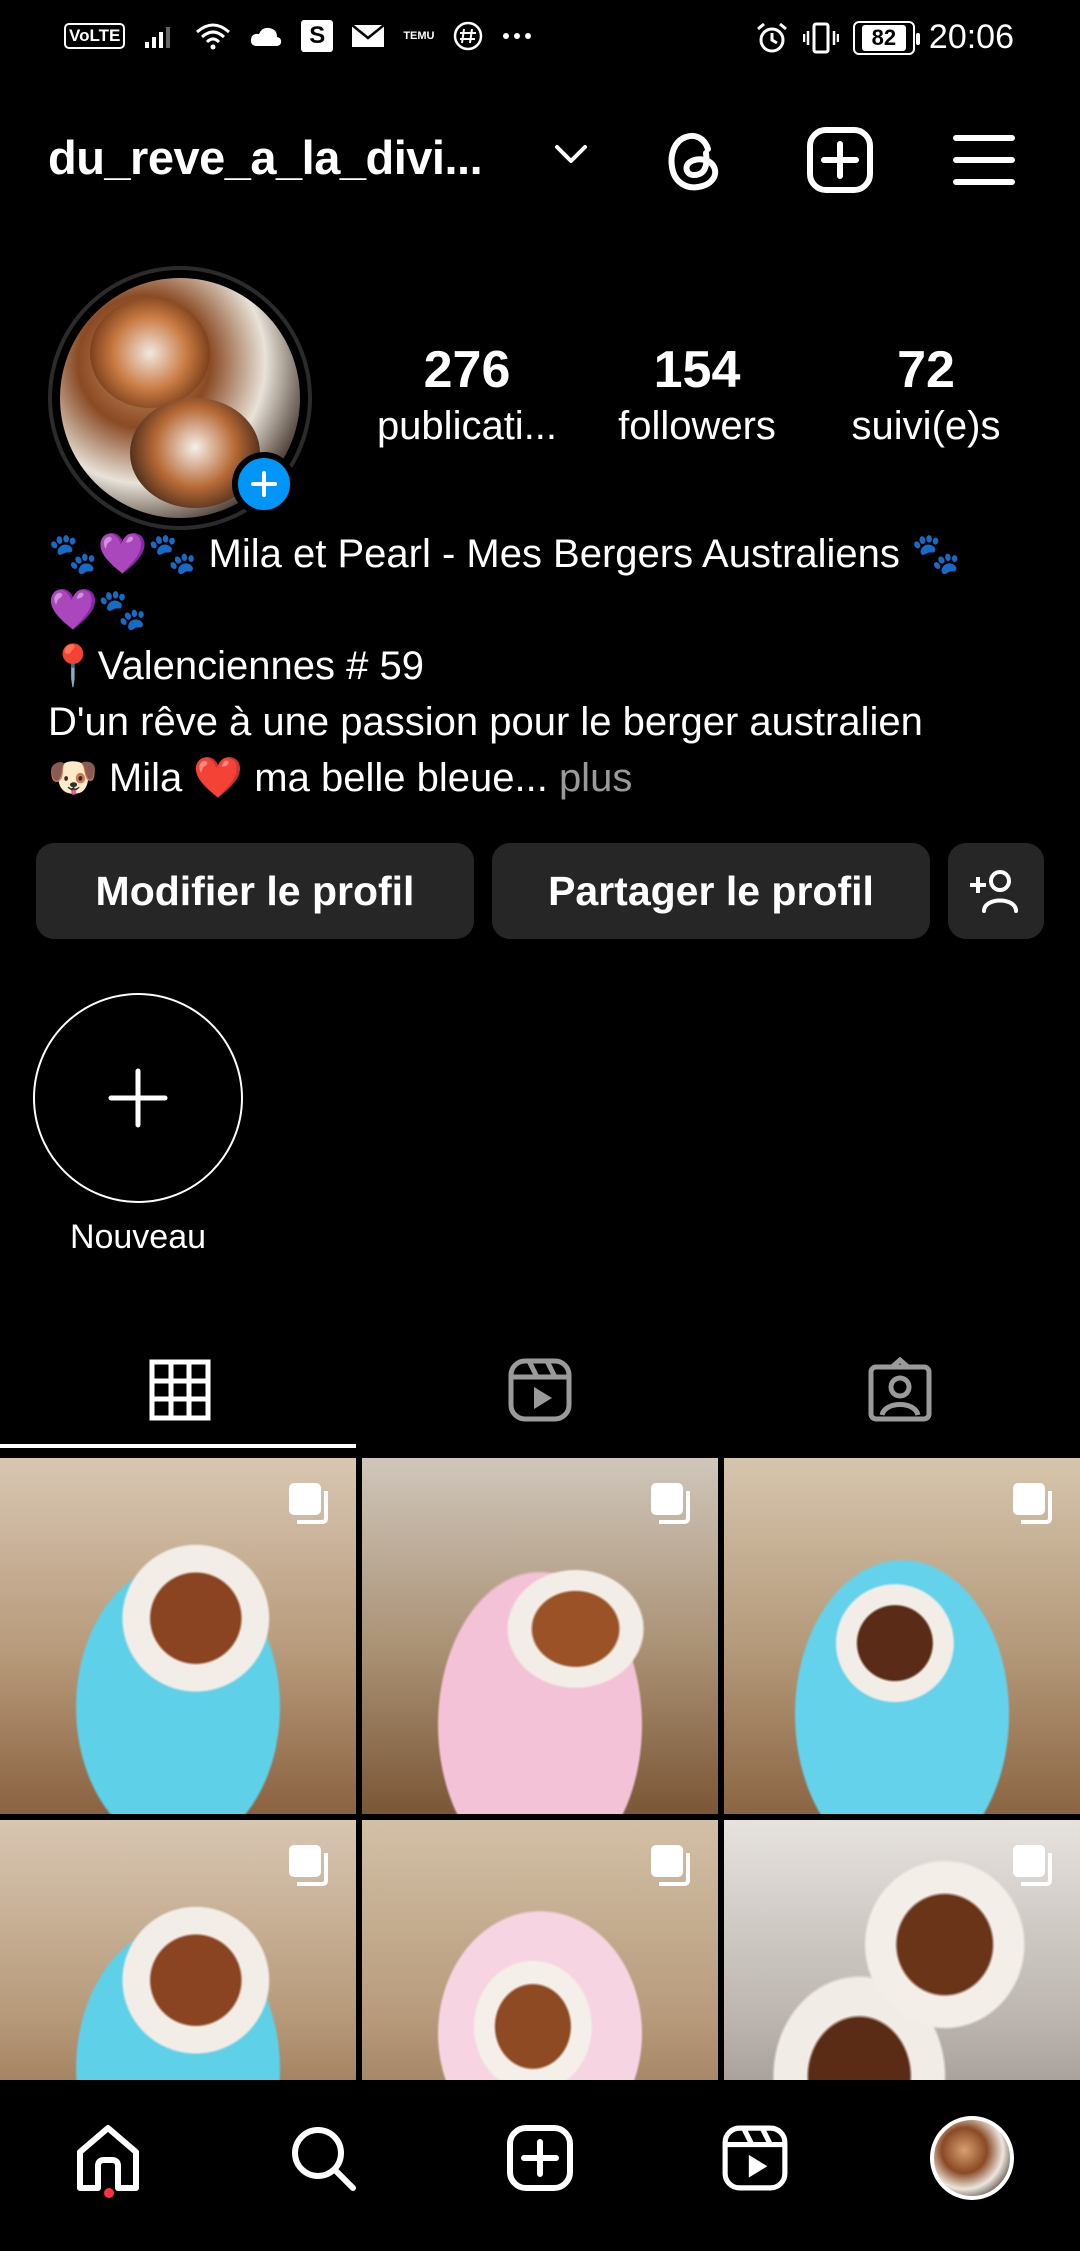 The width and height of the screenshot is (1080, 2251). What do you see at coordinates (468, 36) in the screenshot?
I see `hashtag-circle-icon` at bounding box center [468, 36].